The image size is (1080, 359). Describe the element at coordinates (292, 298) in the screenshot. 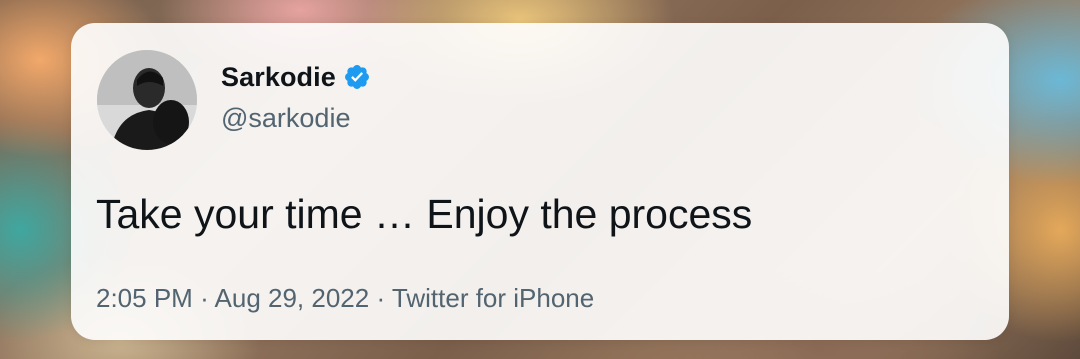

I see `tweet-date: Aug 29, 2022` at that location.